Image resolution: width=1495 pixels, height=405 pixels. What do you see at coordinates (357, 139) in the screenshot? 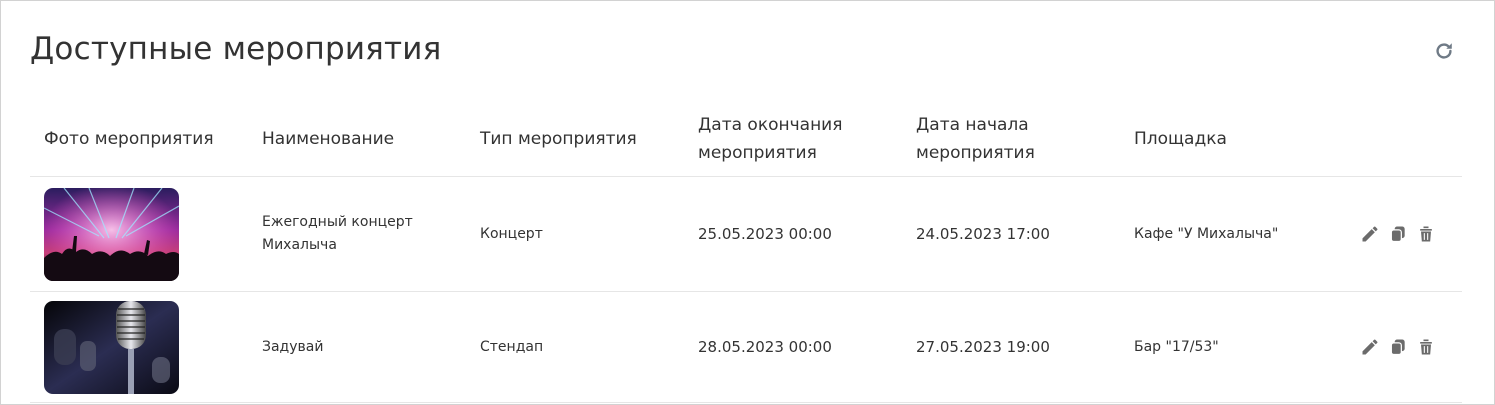
I see `column-header-name: Наименование` at bounding box center [357, 139].